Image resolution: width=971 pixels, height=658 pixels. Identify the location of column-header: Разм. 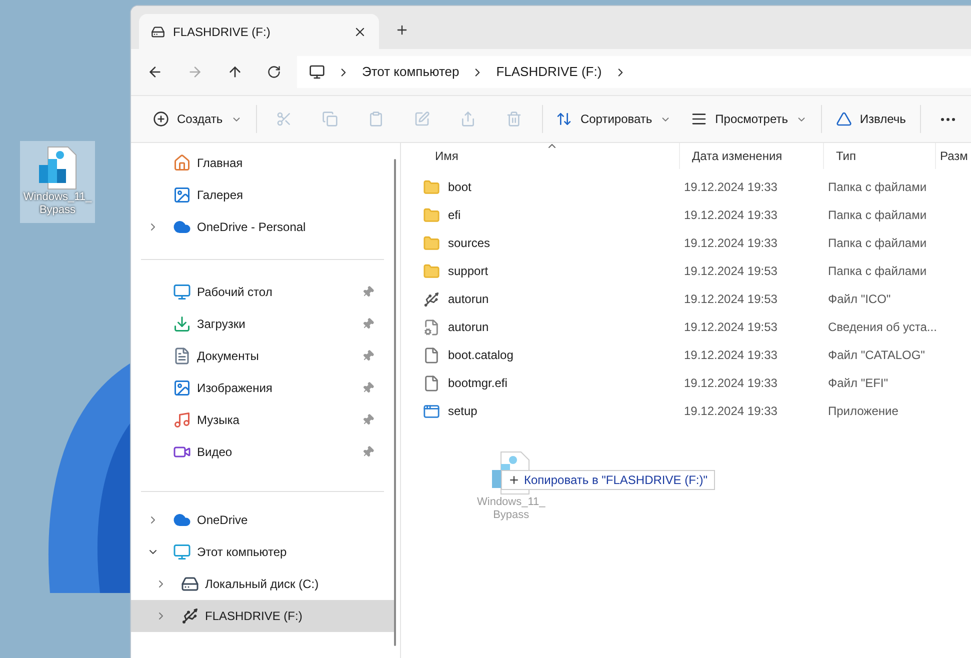
(953, 156).